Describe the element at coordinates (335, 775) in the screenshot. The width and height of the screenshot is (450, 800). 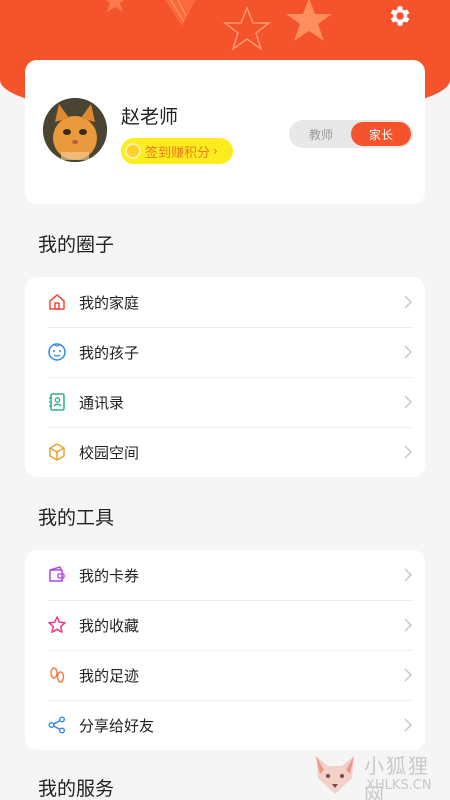
I see `fox-logo-icon` at that location.